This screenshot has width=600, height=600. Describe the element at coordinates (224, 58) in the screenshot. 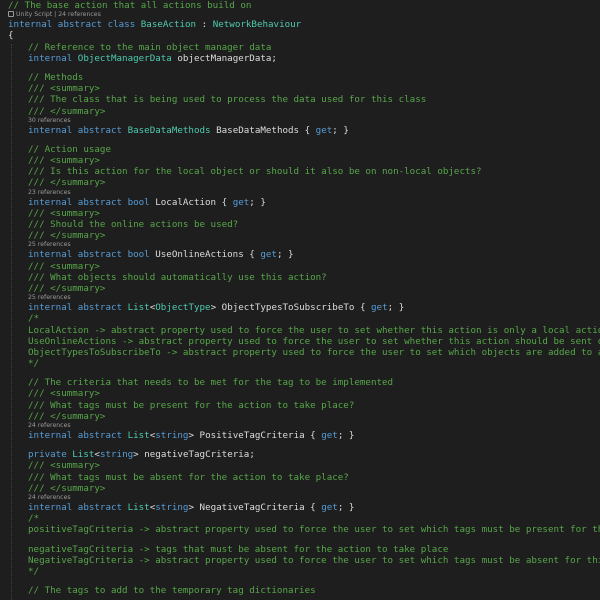

I see `plain-token: objectManagerData;` at that location.